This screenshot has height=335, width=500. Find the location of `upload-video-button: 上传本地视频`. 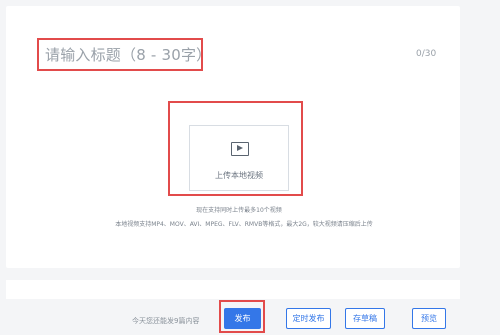

upload-video-button: 上传本地视频 is located at coordinates (239, 158).